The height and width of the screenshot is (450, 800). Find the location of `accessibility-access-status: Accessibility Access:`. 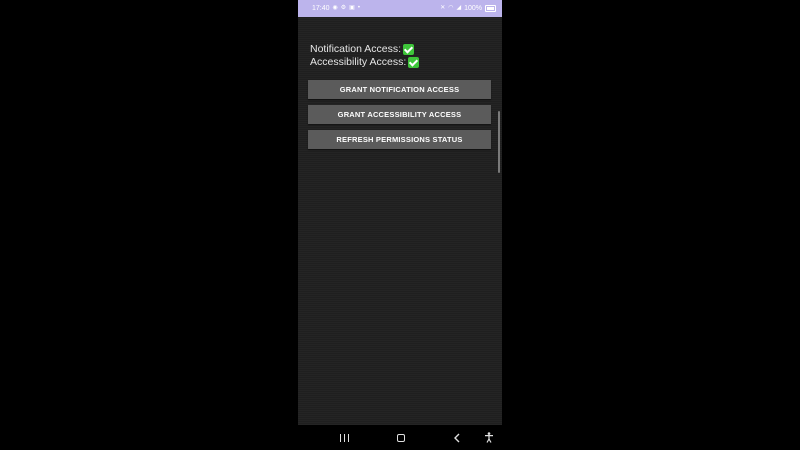

accessibility-access-status: Accessibility Access: is located at coordinates (365, 62).